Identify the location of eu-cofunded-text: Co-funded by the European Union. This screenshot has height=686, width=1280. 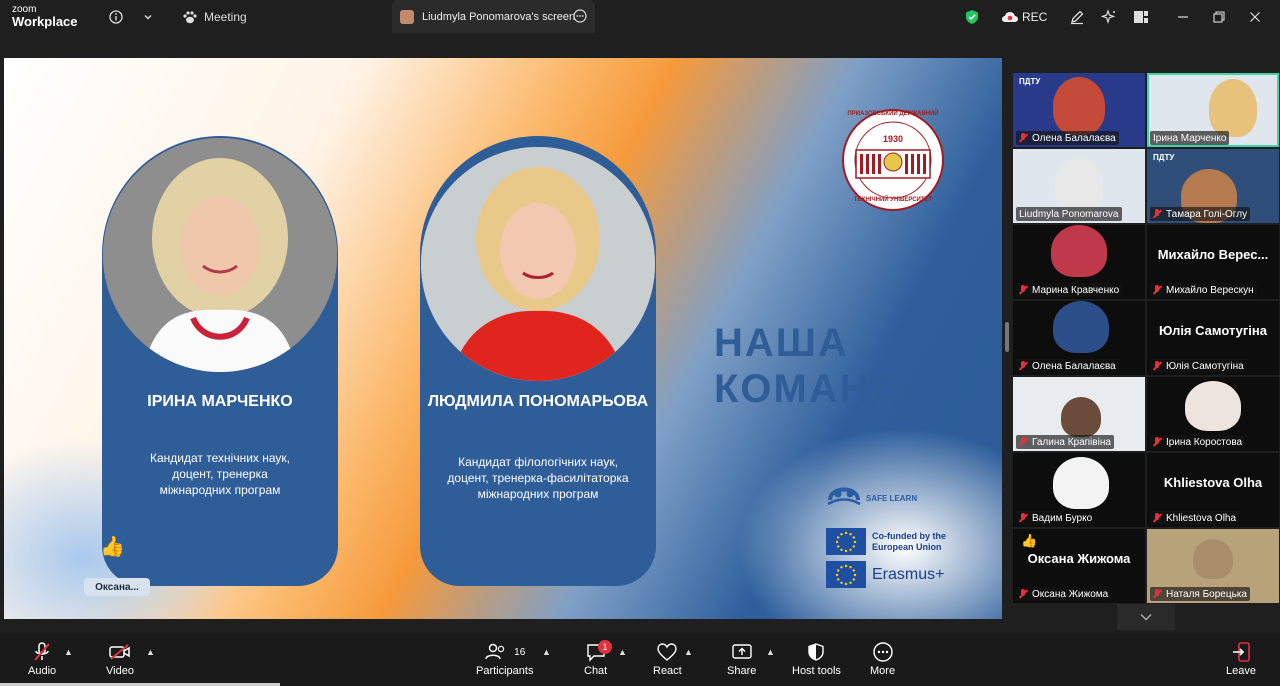
(909, 541).